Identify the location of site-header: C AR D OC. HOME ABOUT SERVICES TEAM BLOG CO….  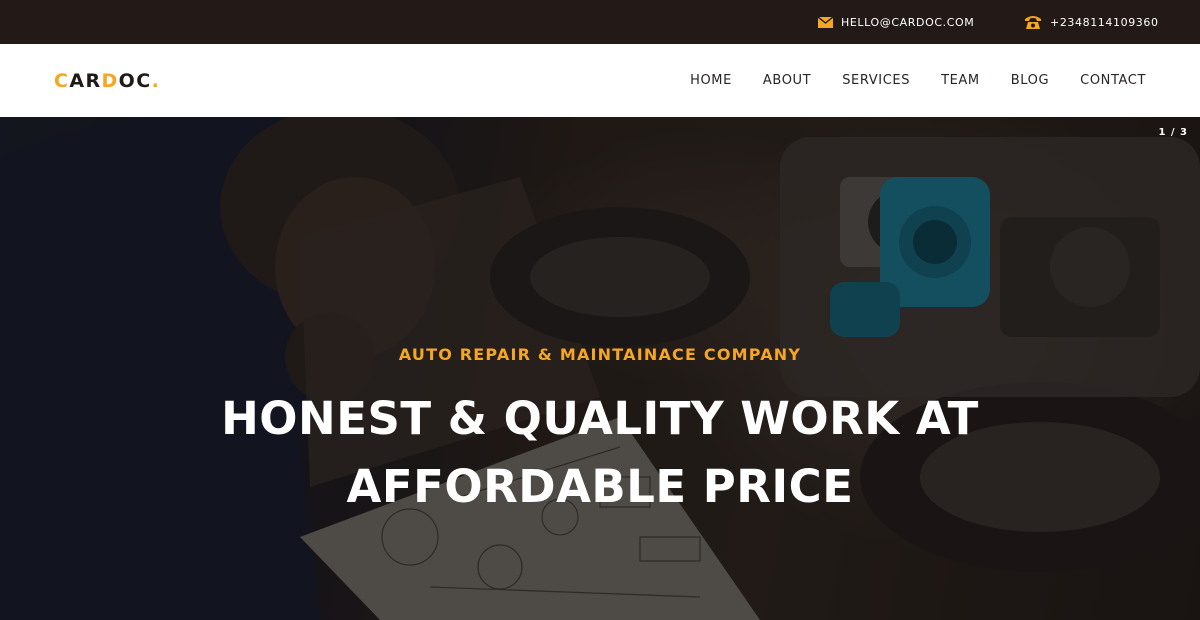
(600, 80).